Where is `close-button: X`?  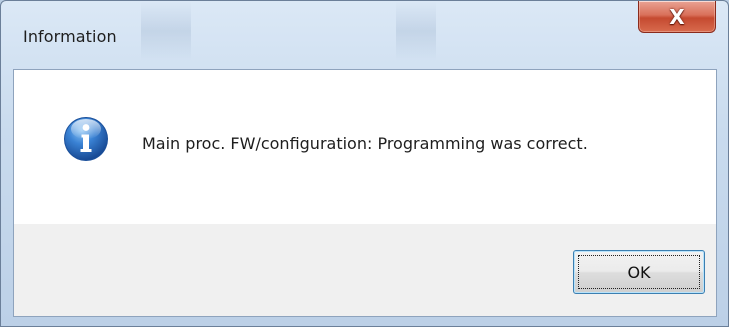
close-button: X is located at coordinates (677, 17).